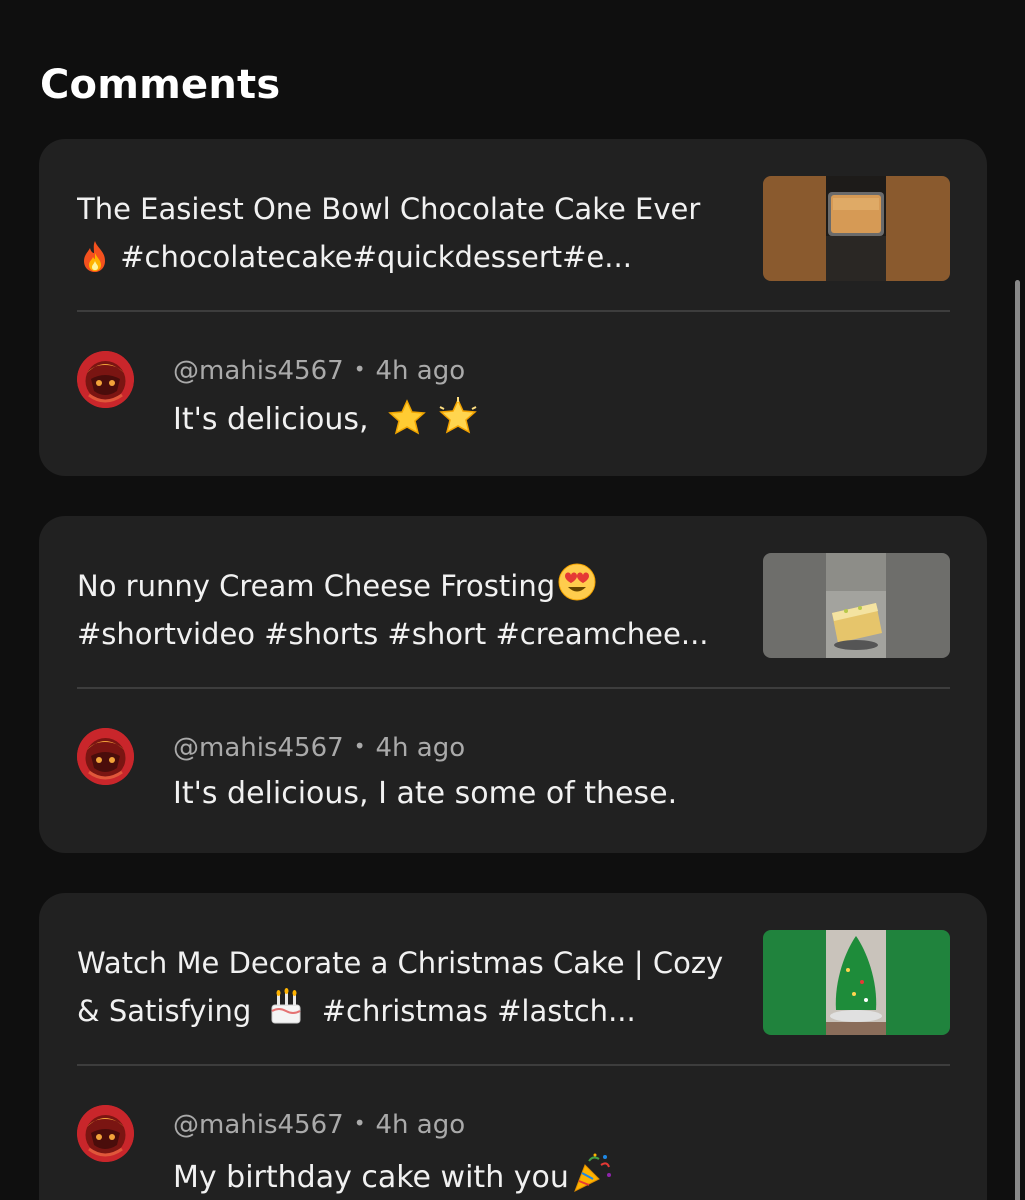 The image size is (1025, 1200). I want to click on comment-text: It's delicious,, so click(325, 418).